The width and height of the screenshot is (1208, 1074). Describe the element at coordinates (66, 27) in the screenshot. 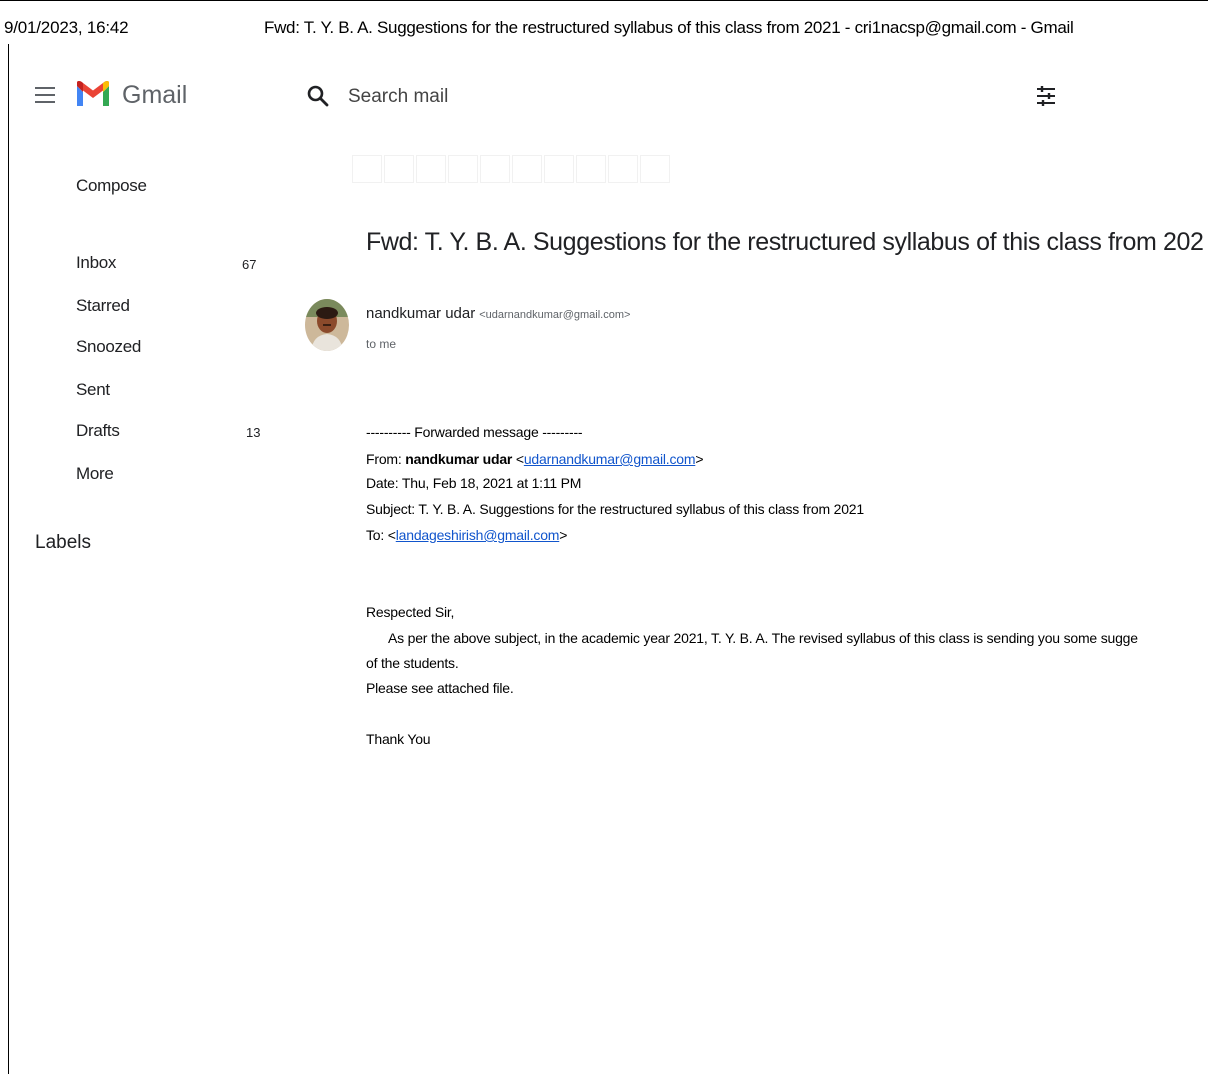

I see `print-date-time: 9/01/2023, 16:42` at that location.